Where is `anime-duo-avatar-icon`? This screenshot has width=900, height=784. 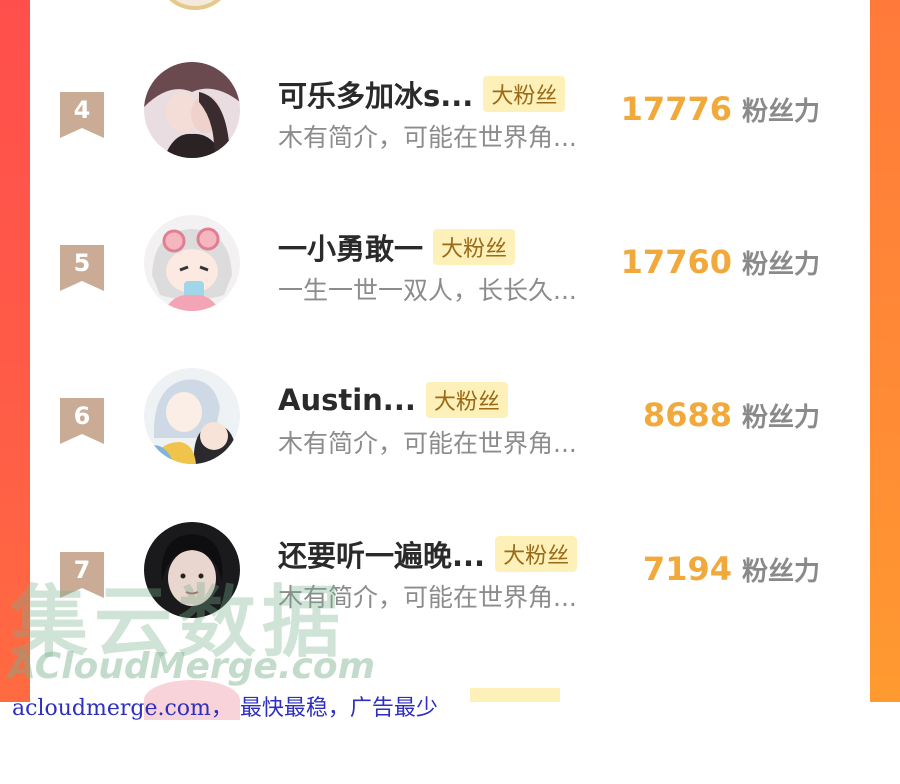
anime-duo-avatar-icon is located at coordinates (192, 416).